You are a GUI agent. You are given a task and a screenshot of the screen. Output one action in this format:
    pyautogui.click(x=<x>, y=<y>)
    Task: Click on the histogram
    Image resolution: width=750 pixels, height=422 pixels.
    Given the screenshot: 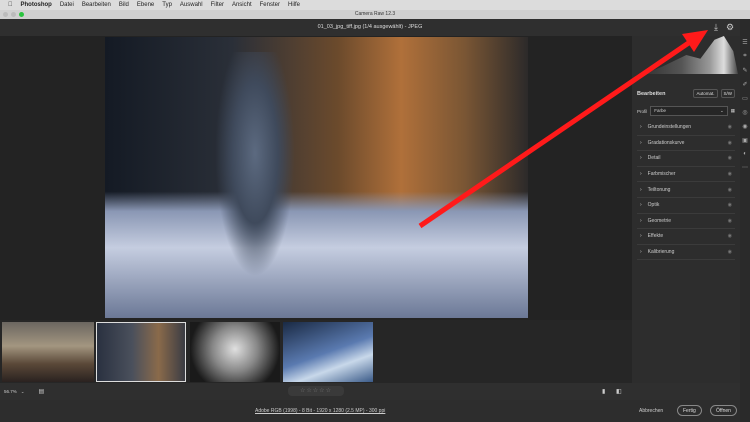 What is the action you would take?
    pyautogui.click(x=691, y=55)
    